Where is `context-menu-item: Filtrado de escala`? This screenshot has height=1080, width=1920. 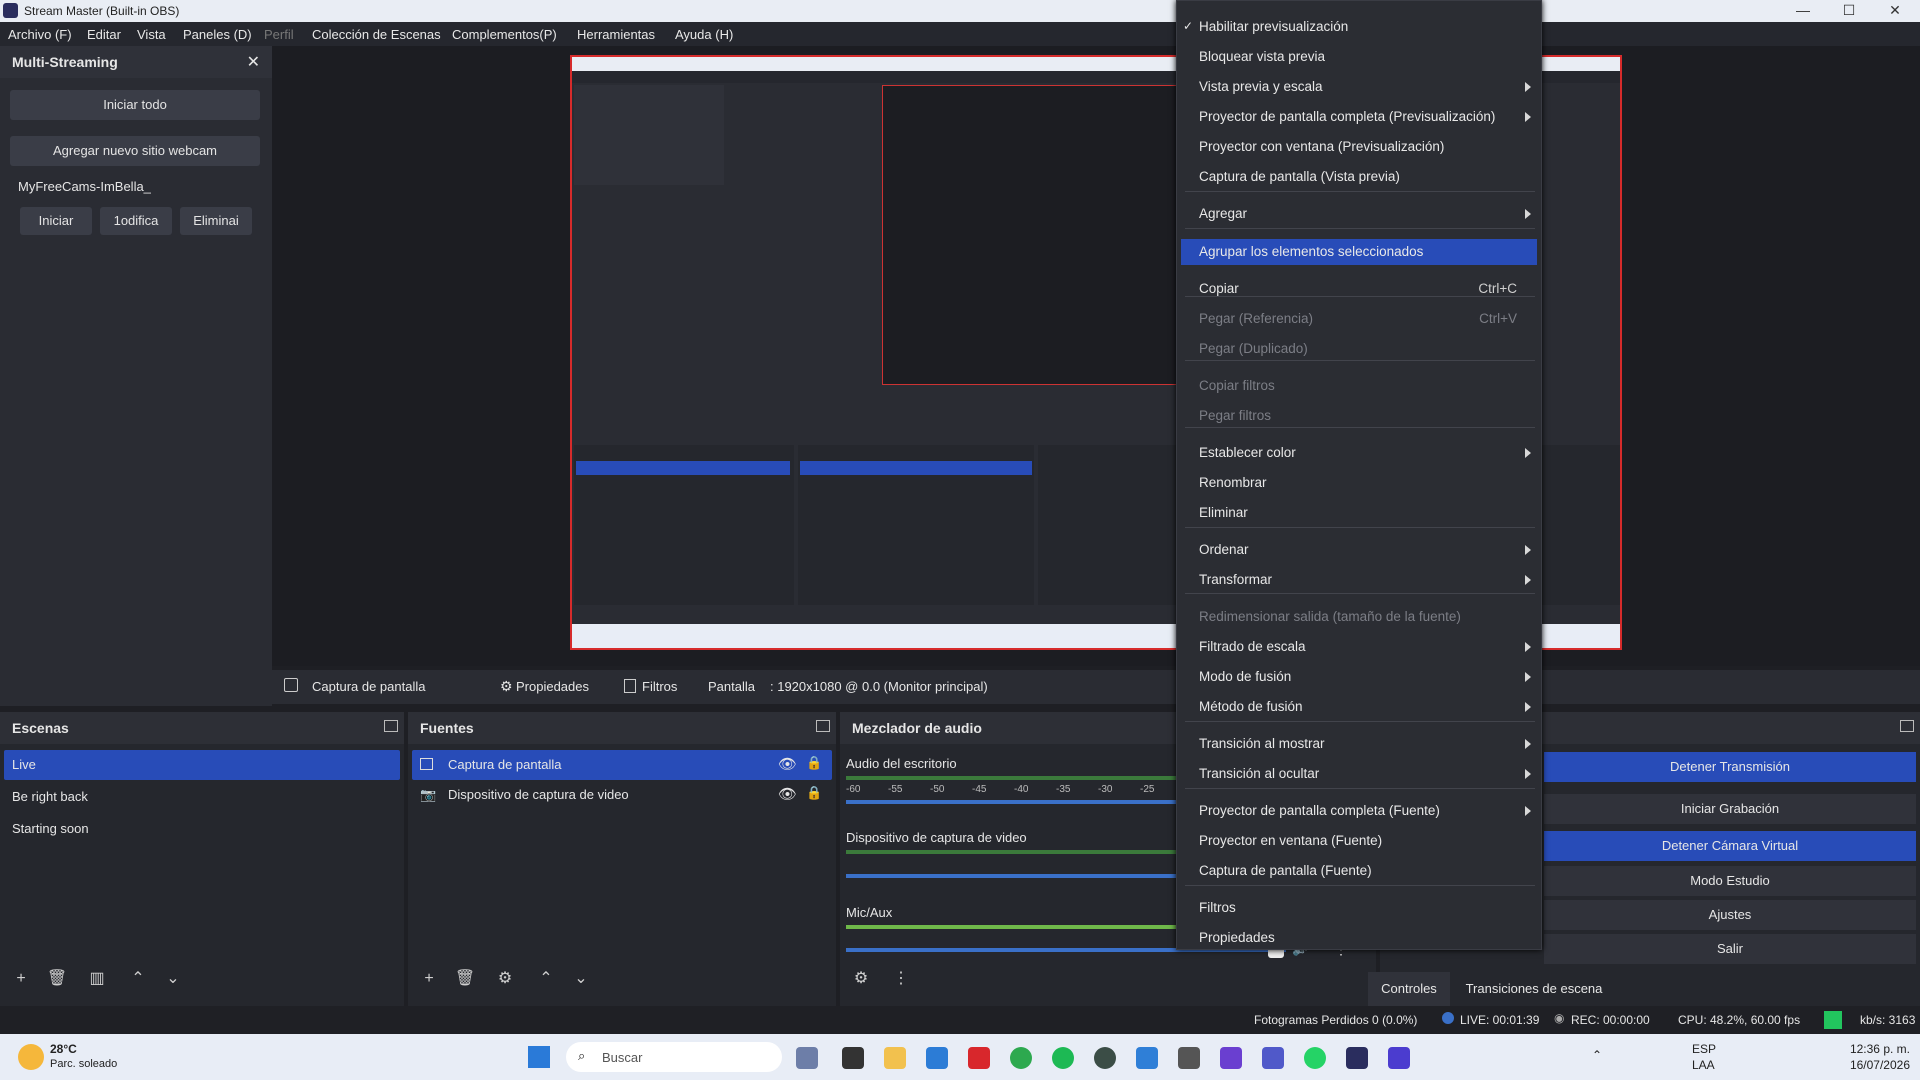
context-menu-item: Filtrado de escala is located at coordinates (1252, 646).